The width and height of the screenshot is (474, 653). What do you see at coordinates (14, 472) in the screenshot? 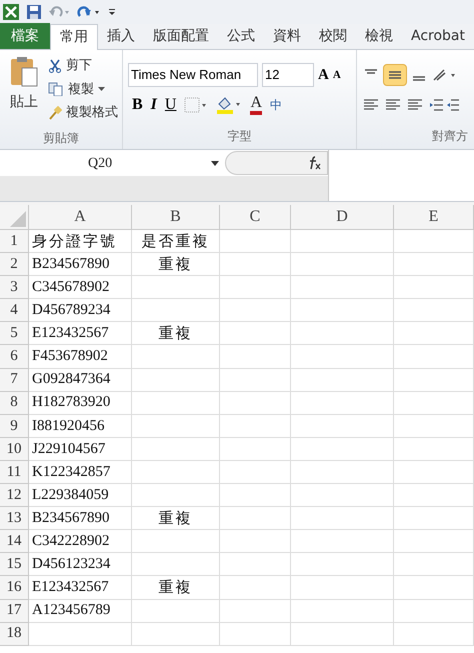
I see `row-header: 11` at bounding box center [14, 472].